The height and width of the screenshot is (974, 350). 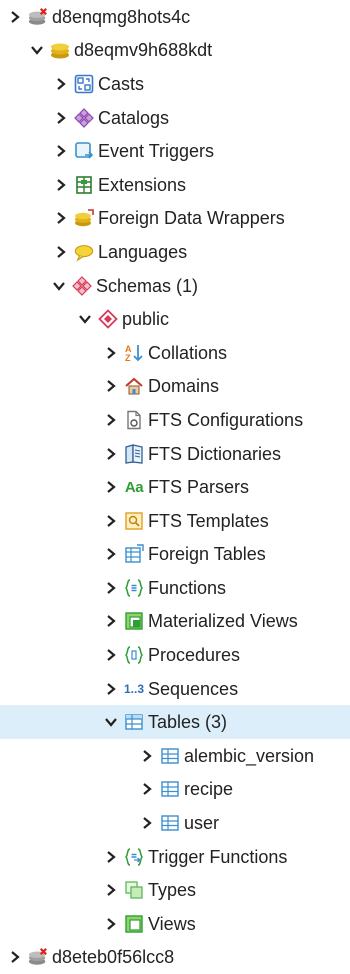 I want to click on tree-node-languages: Languages, so click(x=175, y=252).